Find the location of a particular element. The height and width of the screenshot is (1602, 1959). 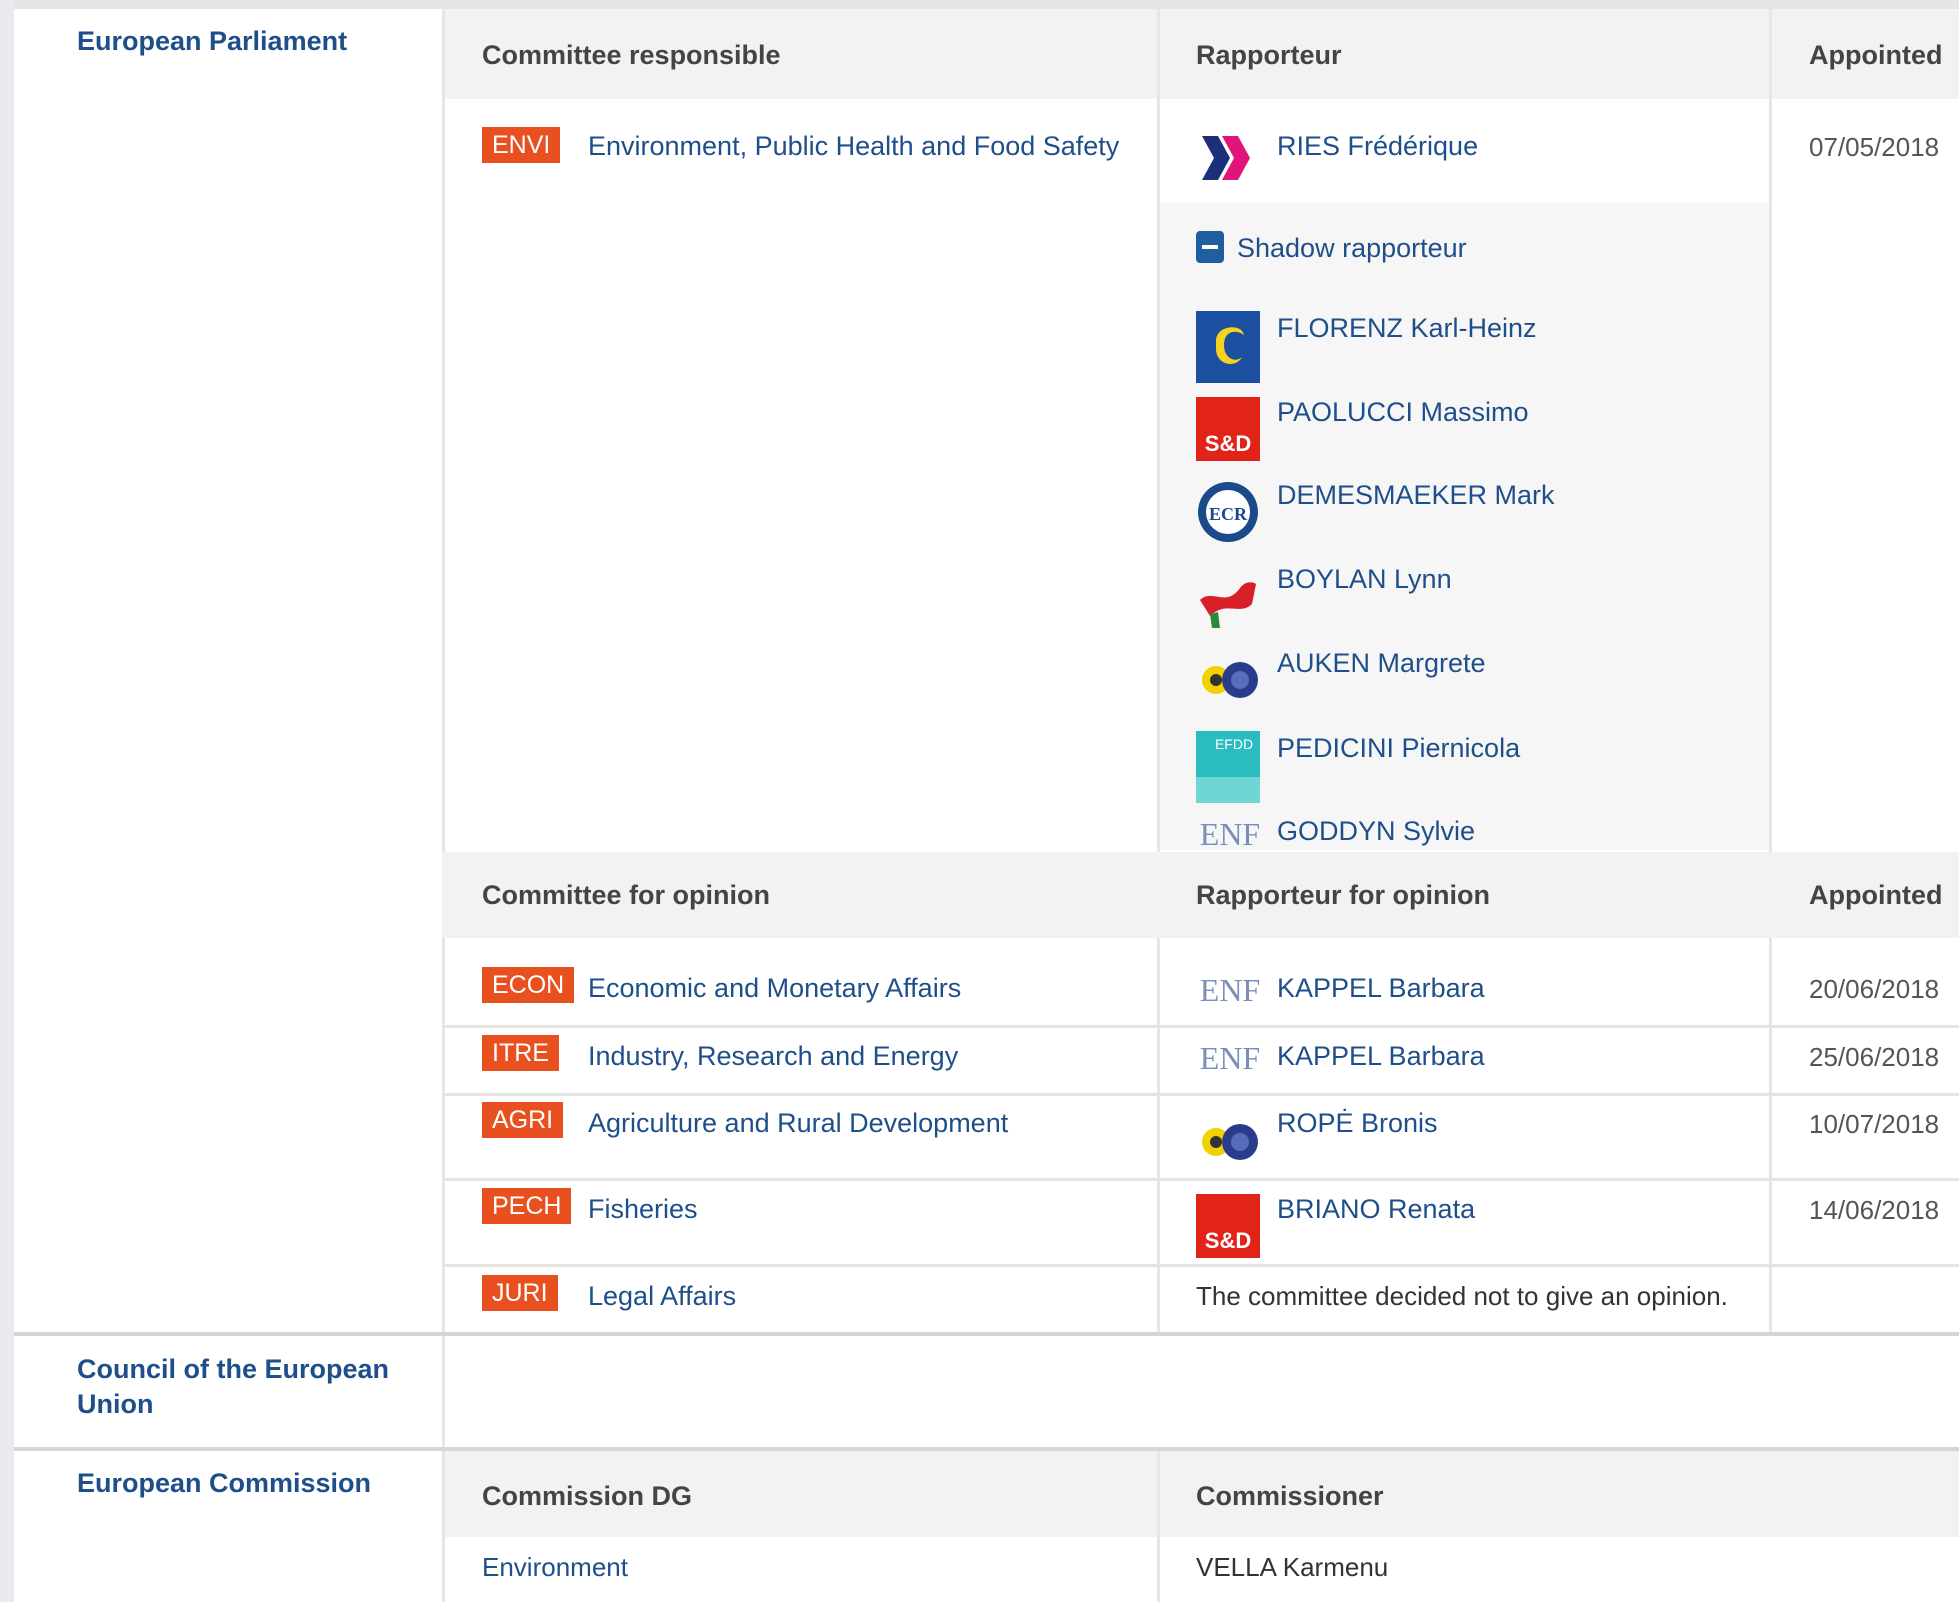

epp-group-icon is located at coordinates (1228, 347).